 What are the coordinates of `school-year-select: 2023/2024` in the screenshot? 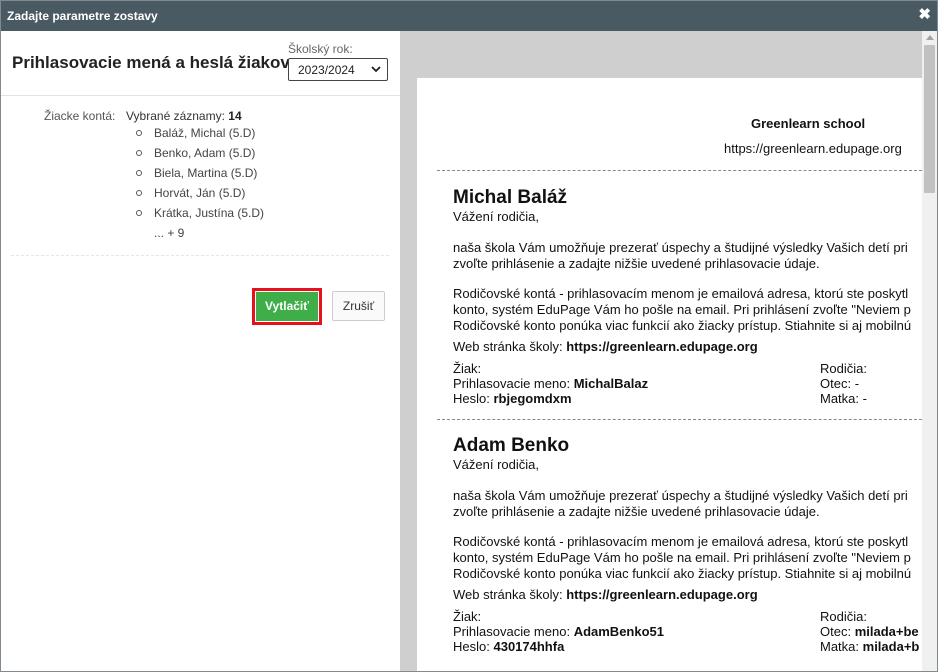 It's located at (338, 69).